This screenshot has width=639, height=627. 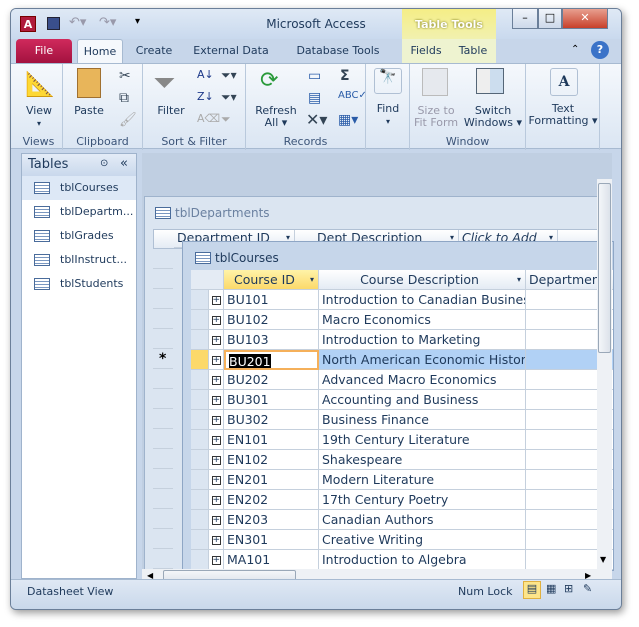 What do you see at coordinates (422, 540) in the screenshot?
I see `course-description-cell: Creative Writing` at bounding box center [422, 540].